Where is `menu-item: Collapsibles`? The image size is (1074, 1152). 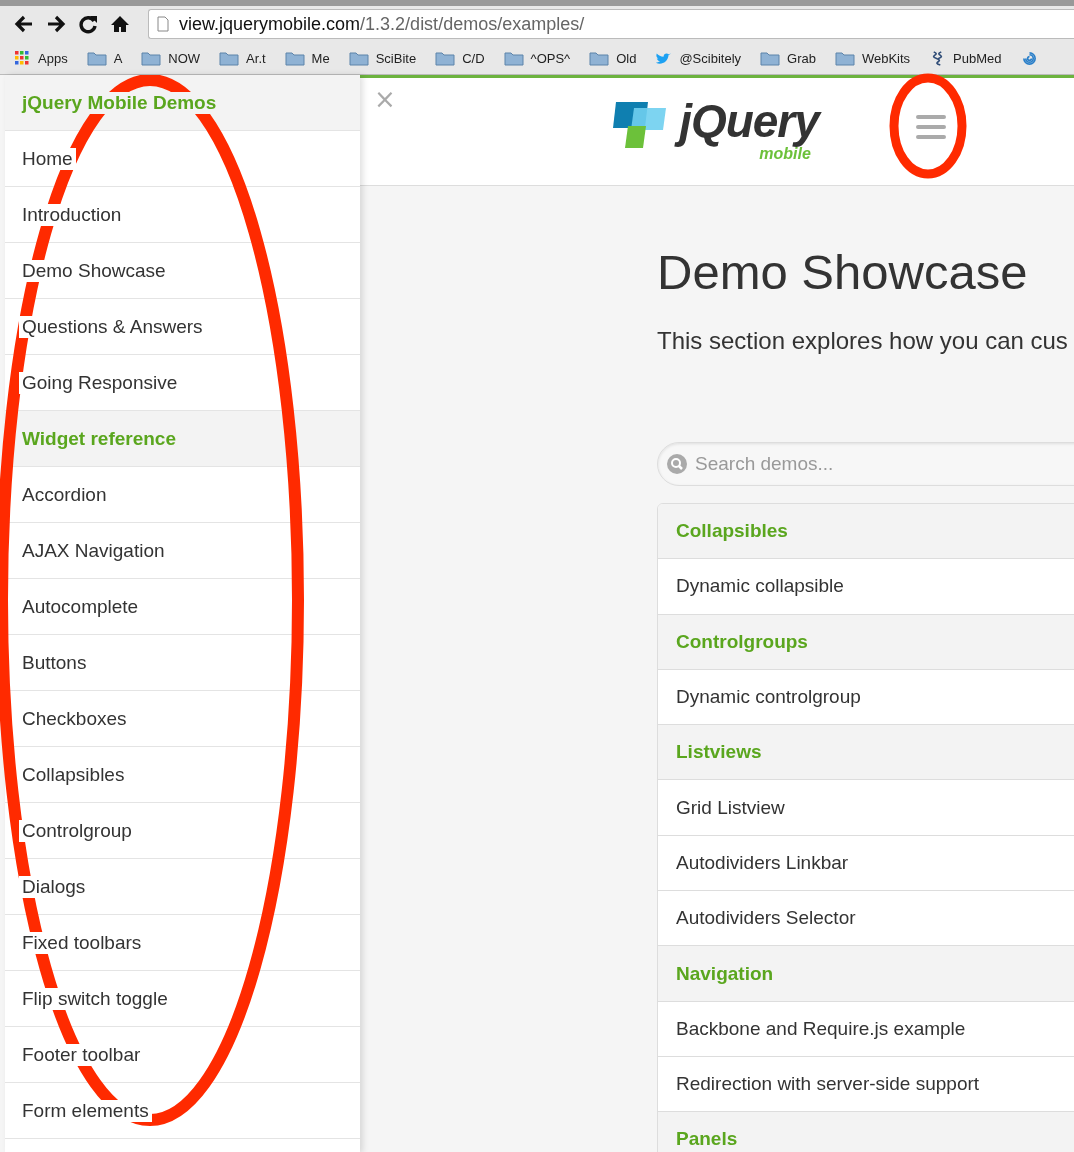
menu-item: Collapsibles is located at coordinates (182, 775).